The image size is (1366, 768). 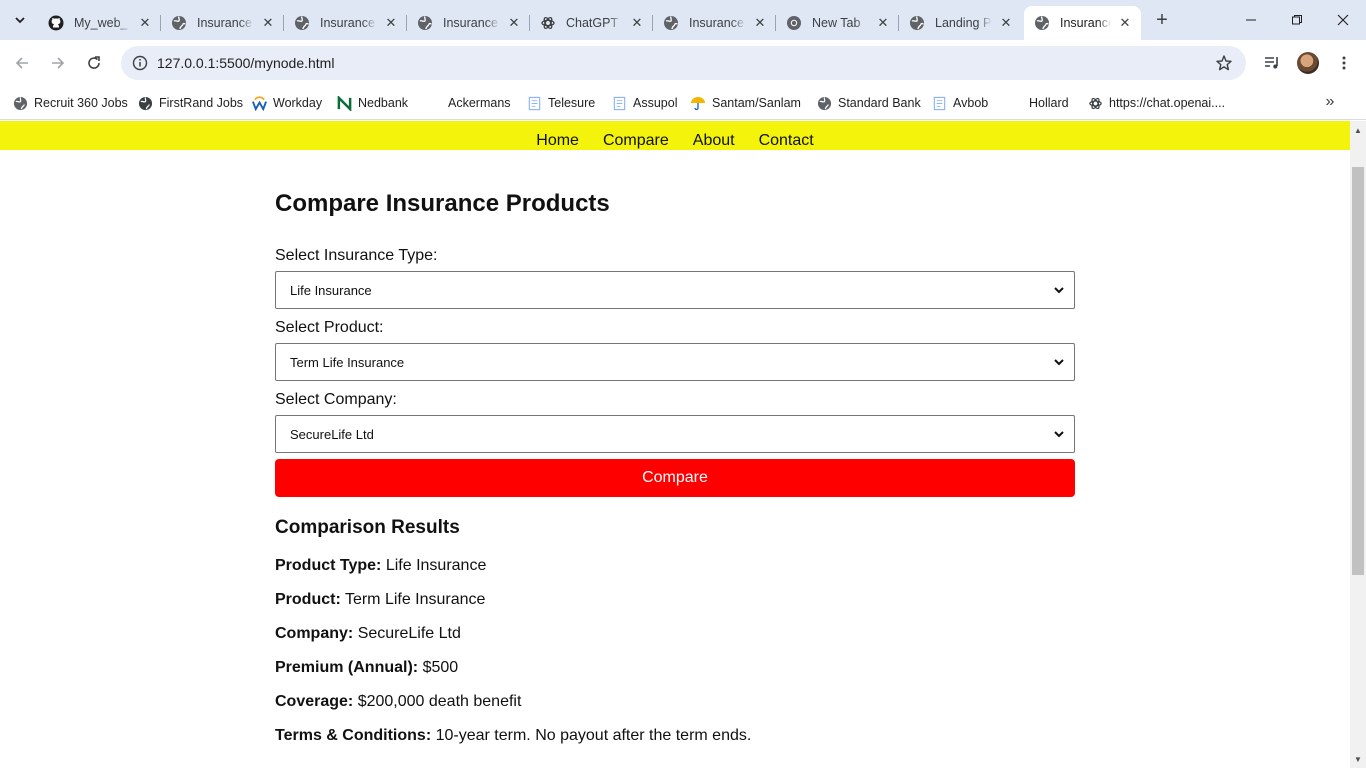 I want to click on bookmark-label: Avbob, so click(x=971, y=103).